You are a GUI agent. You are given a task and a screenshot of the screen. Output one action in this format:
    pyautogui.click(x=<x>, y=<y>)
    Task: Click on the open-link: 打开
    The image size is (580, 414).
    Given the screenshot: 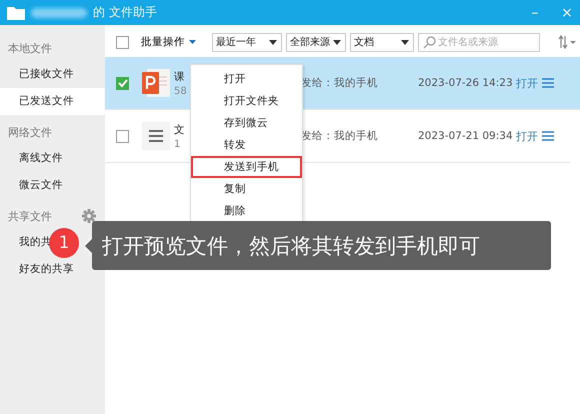 What is the action you would take?
    pyautogui.click(x=527, y=136)
    